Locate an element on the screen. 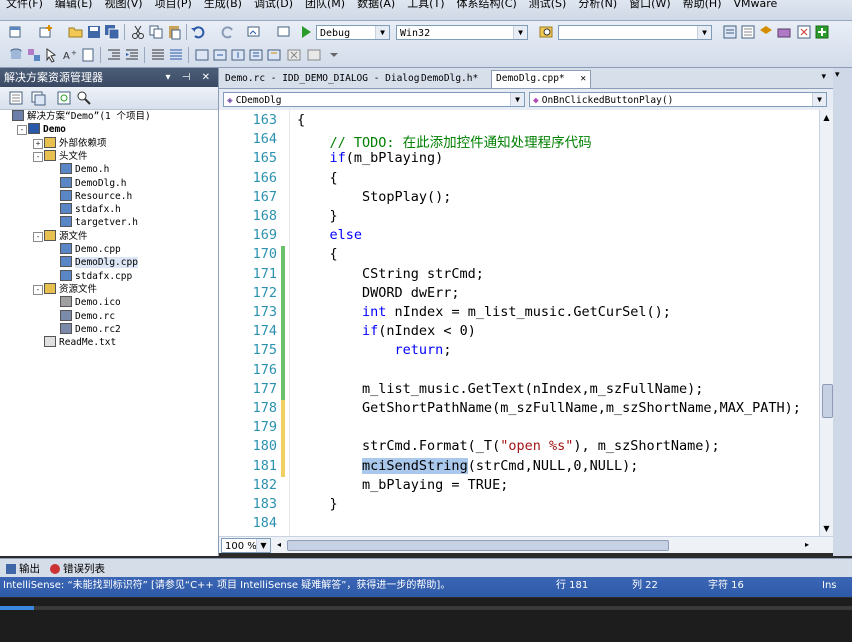 Image resolution: width=852 pixels, height=642 pixels. class-dropdown: ◈ CDemoDlg ▼ is located at coordinates (374, 99).